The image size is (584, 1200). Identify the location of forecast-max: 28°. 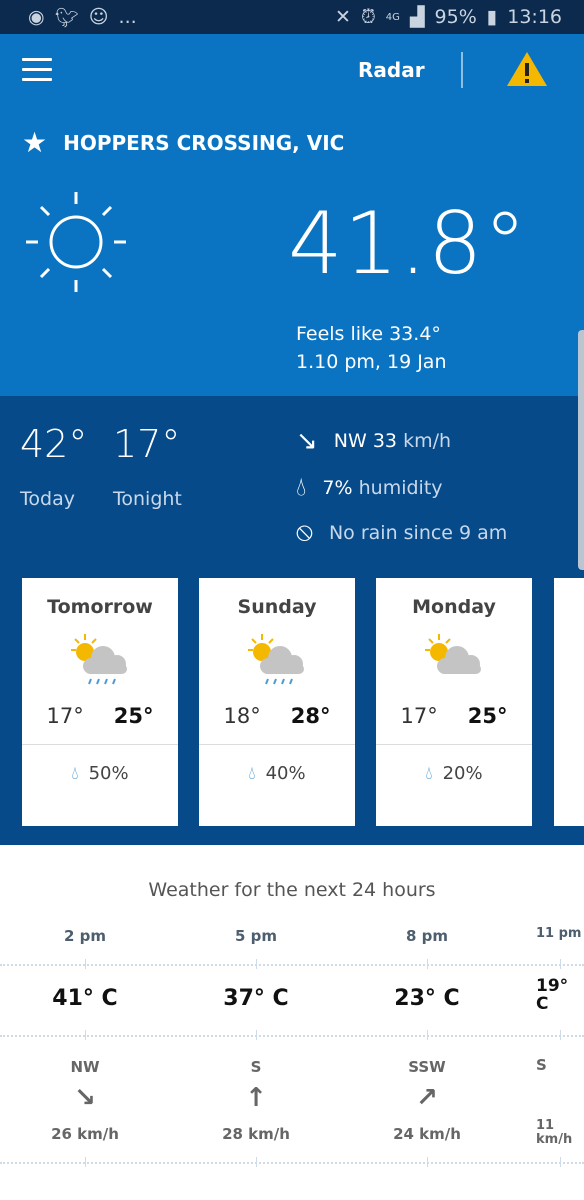
(310, 716).